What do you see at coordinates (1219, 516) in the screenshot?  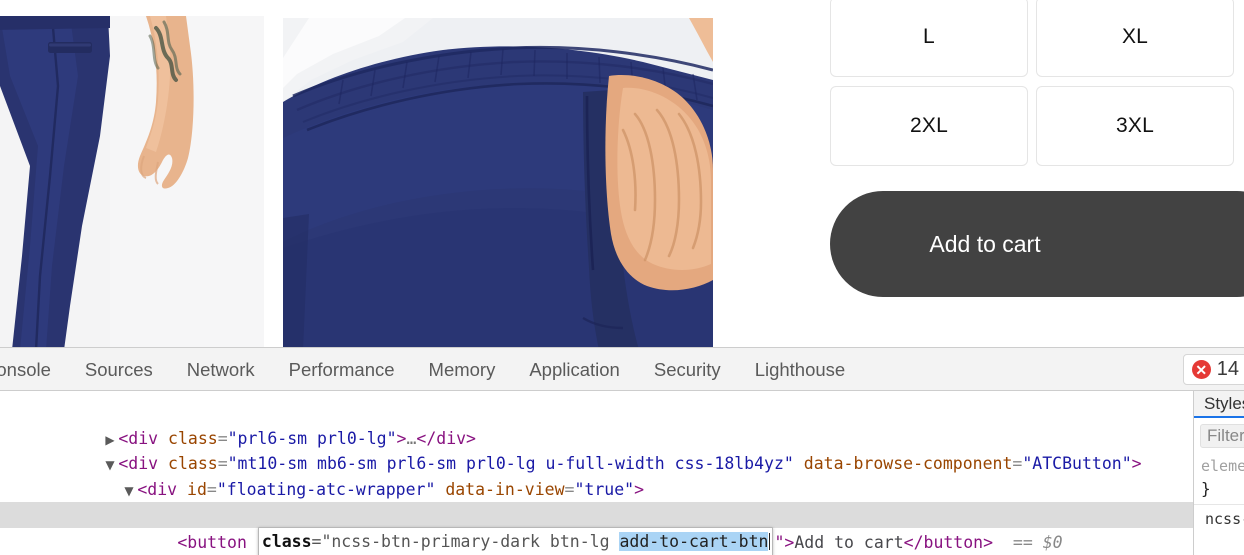 I see `style-rule-ncss: ncss-btn-primary-dark` at bounding box center [1219, 516].